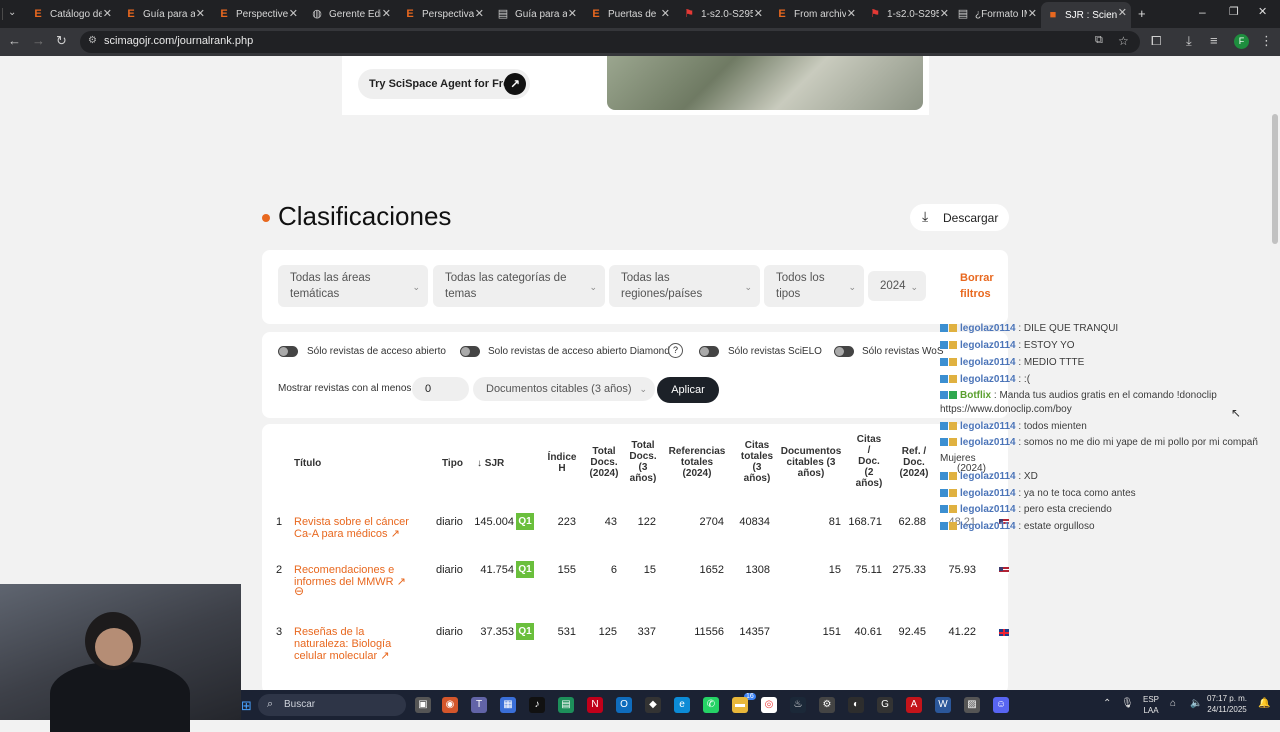 This screenshot has width=1280, height=732. I want to click on type-select: Todos los tipos ⌄, so click(814, 286).